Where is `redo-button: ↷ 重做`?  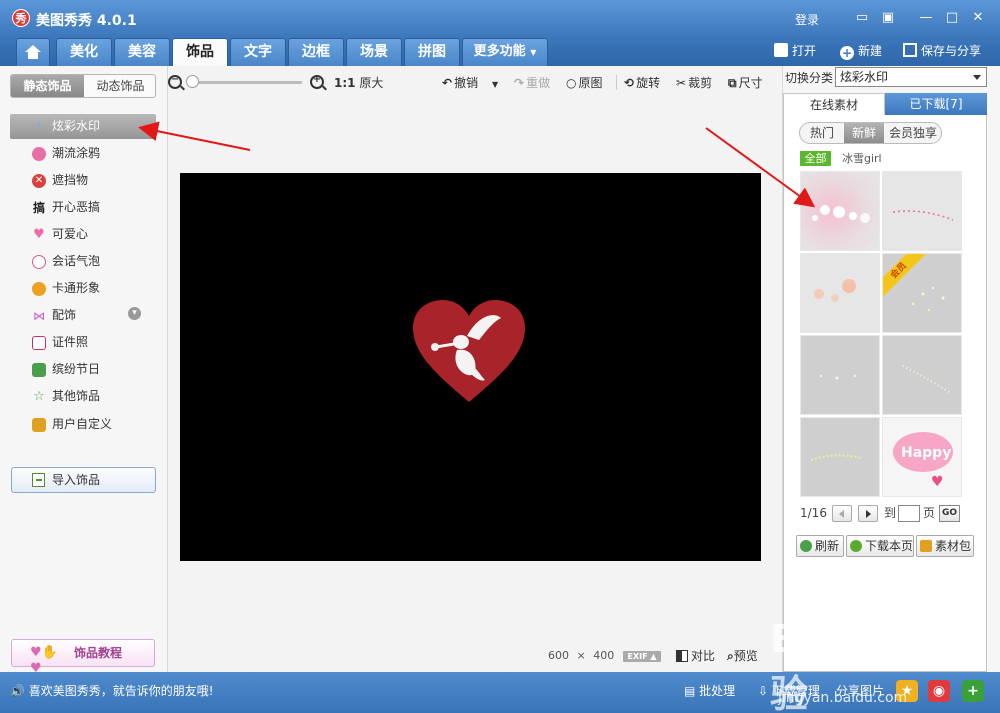 redo-button: ↷ 重做 is located at coordinates (532, 83).